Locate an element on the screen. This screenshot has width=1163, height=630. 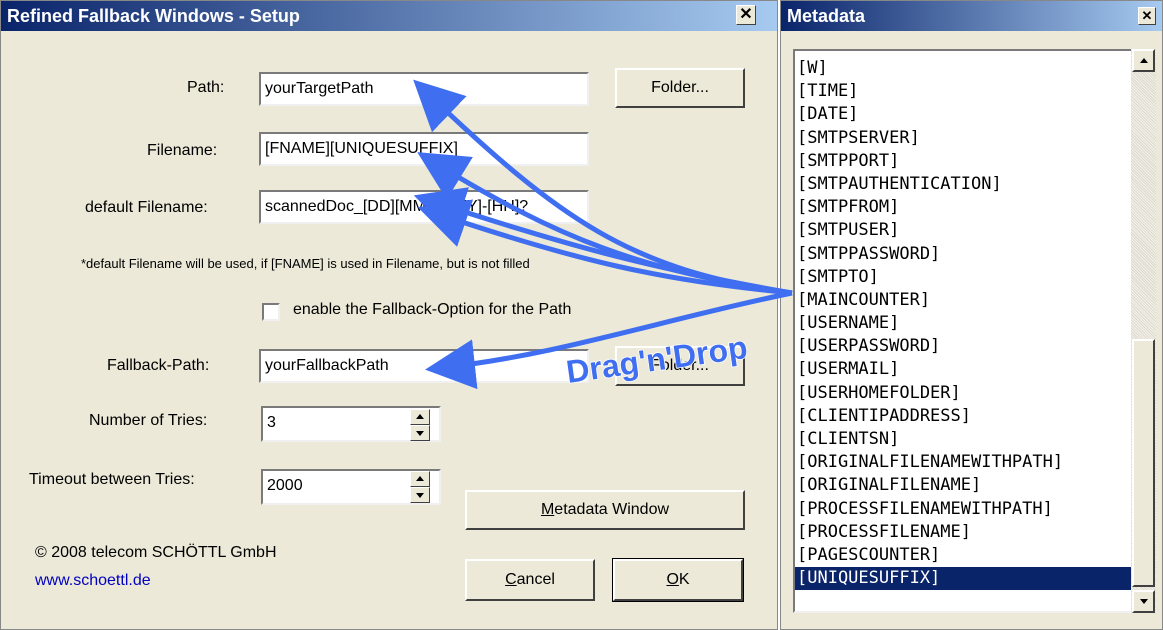
scroll-up-button is located at coordinates (1143, 60).